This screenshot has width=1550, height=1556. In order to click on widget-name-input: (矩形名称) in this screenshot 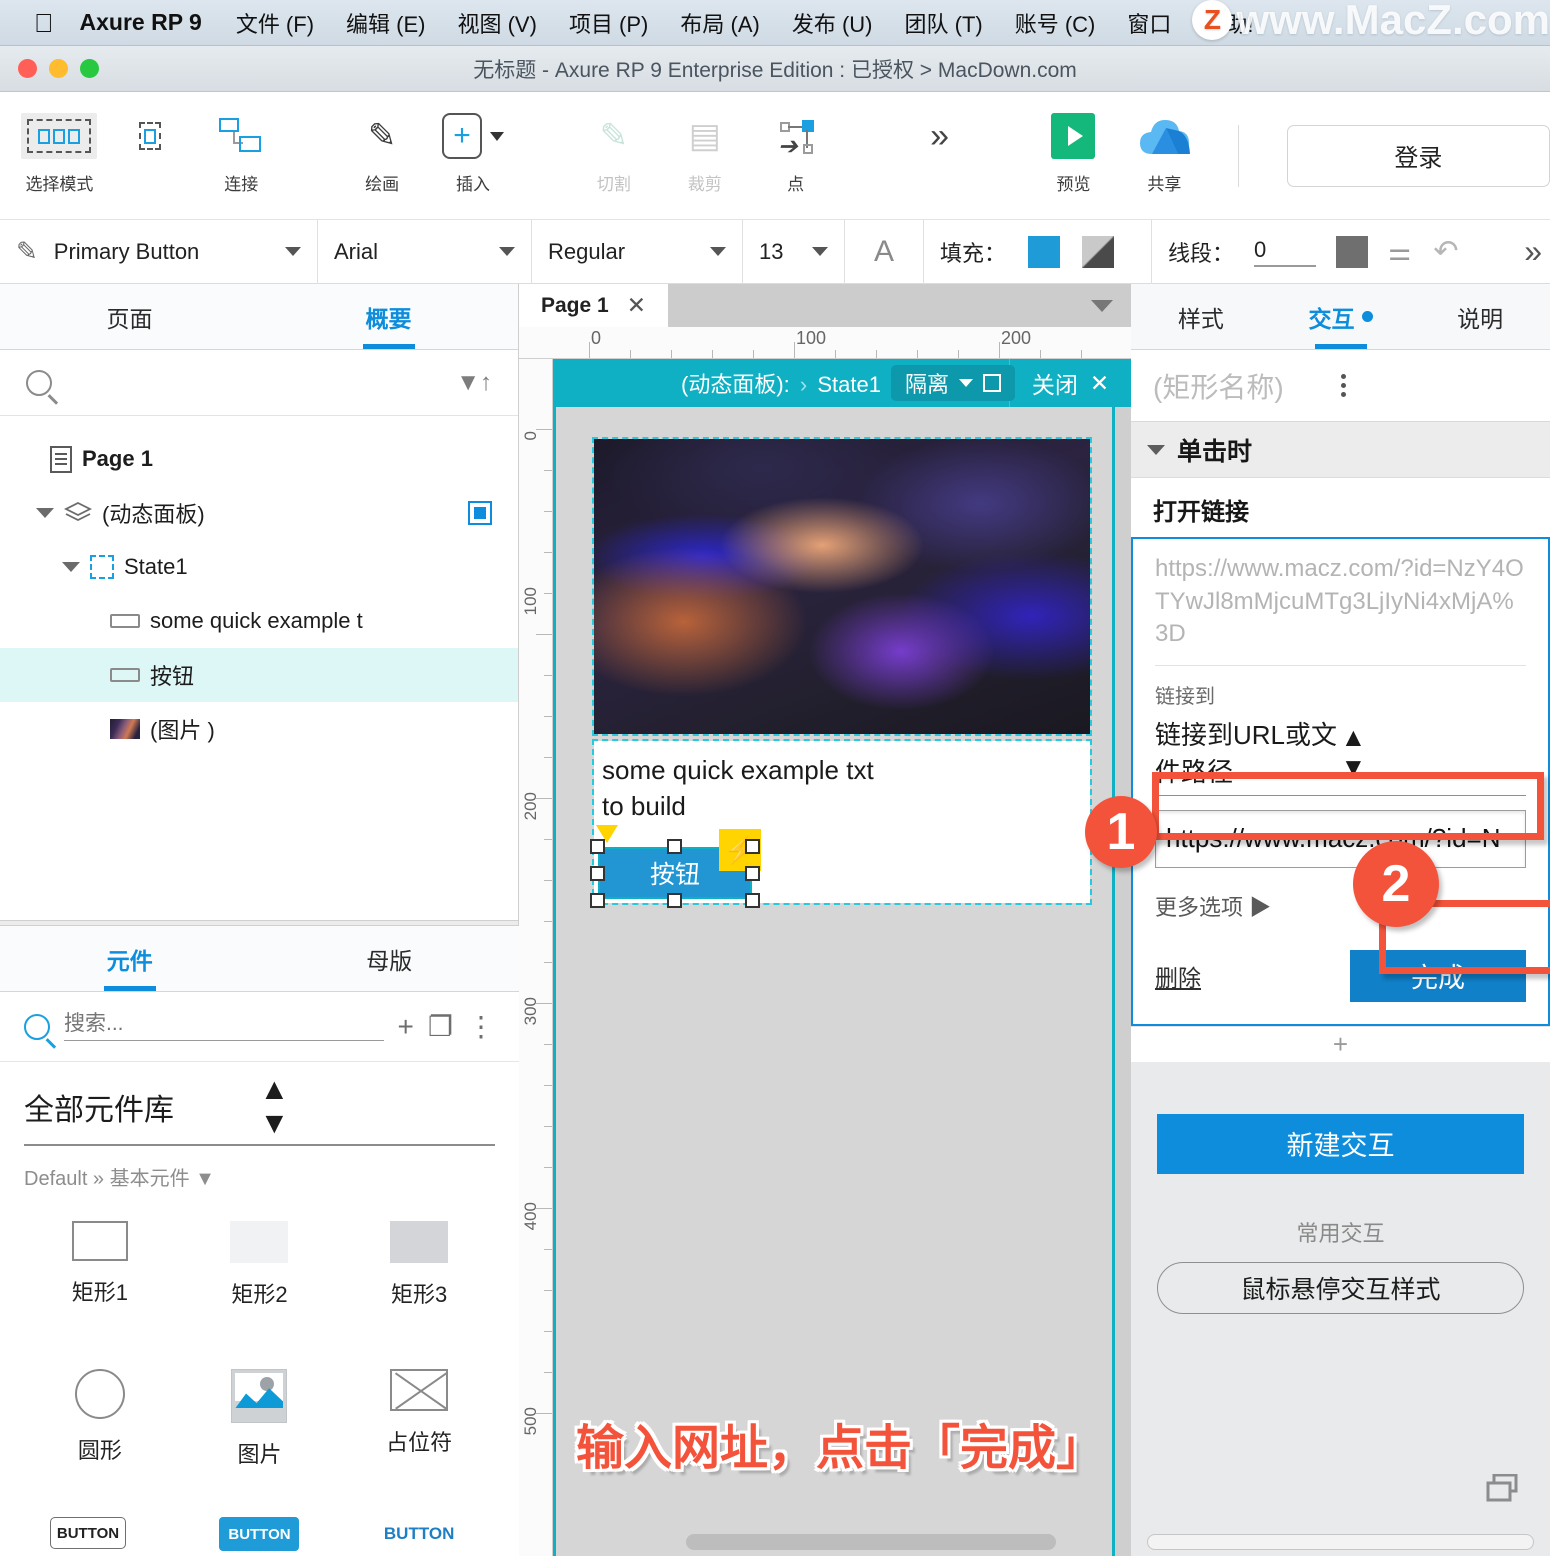, I will do `click(1247, 386)`.